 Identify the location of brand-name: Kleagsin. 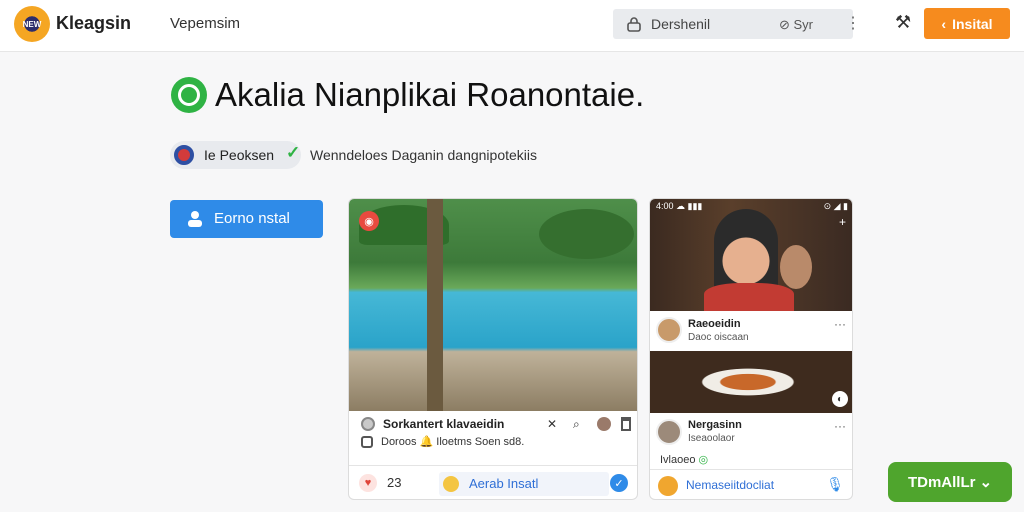
(93, 23).